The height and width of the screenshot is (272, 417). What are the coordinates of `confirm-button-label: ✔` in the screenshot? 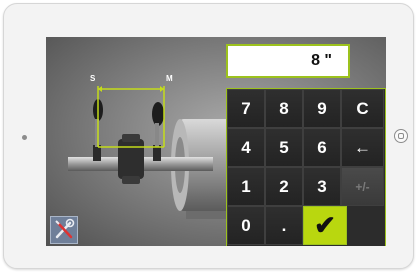 It's located at (325, 225).